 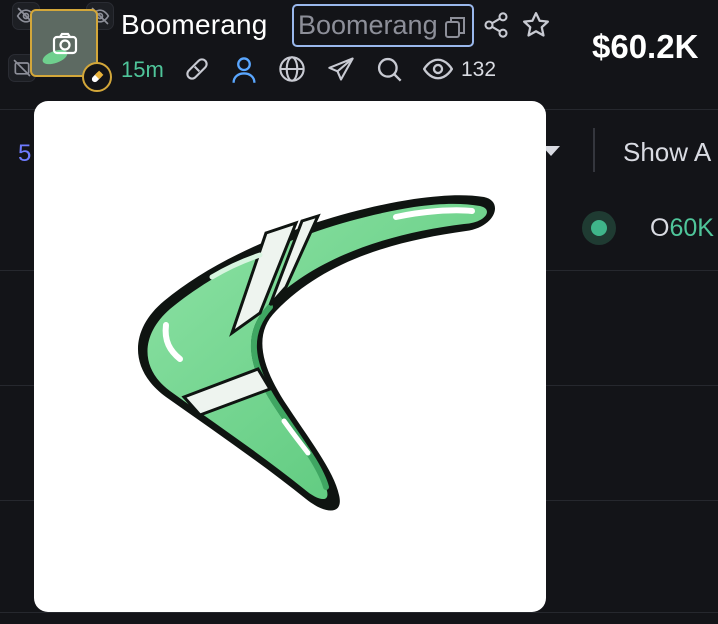 What do you see at coordinates (197, 69) in the screenshot?
I see `bandage-icon` at bounding box center [197, 69].